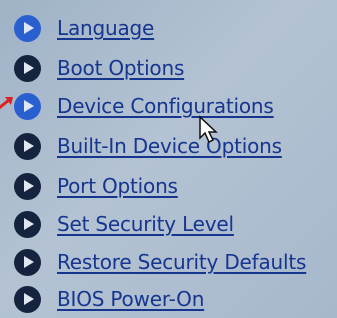 Image resolution: width=337 pixels, height=318 pixels. What do you see at coordinates (208, 129) in the screenshot?
I see `mouse-cursor-icon` at bounding box center [208, 129].